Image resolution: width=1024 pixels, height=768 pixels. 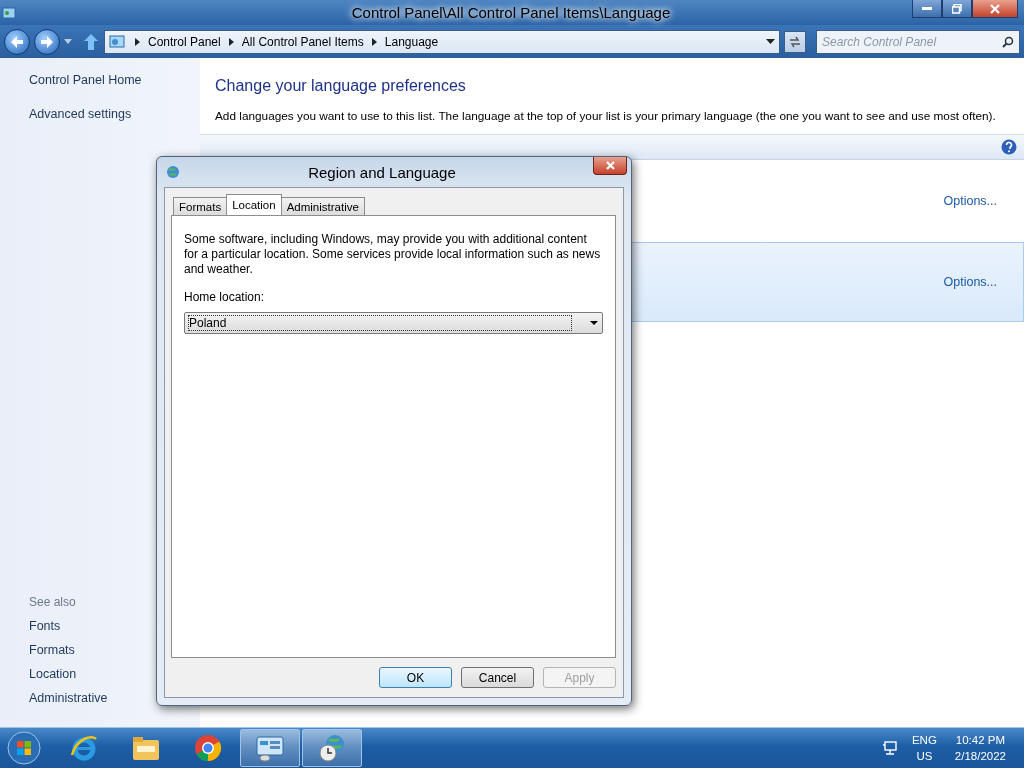 What do you see at coordinates (511, 12) in the screenshot?
I see `window-title: Control Panel\All Control Panel Items\Language` at bounding box center [511, 12].